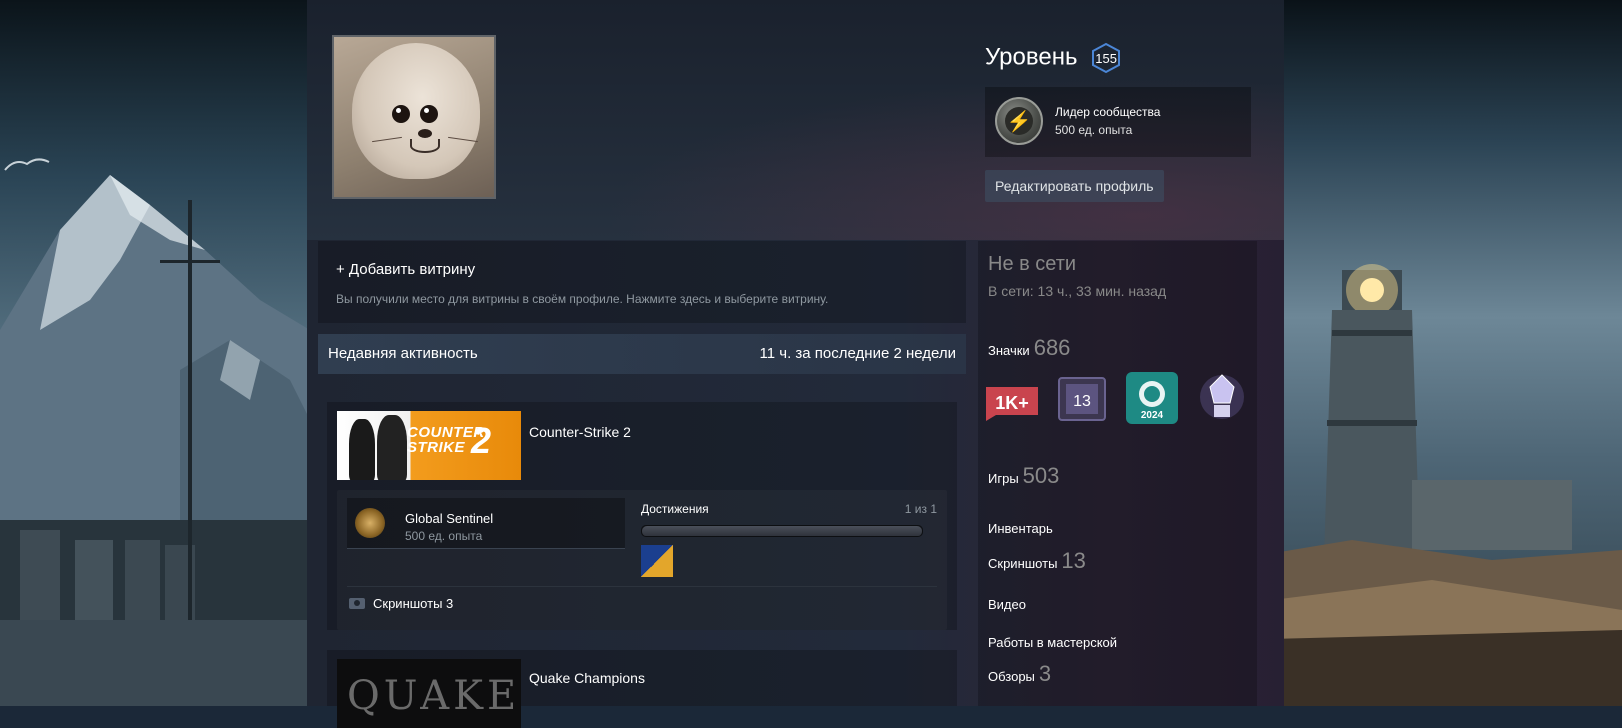 The width and height of the screenshot is (1622, 728). I want to click on badges-count: 686, so click(1052, 347).